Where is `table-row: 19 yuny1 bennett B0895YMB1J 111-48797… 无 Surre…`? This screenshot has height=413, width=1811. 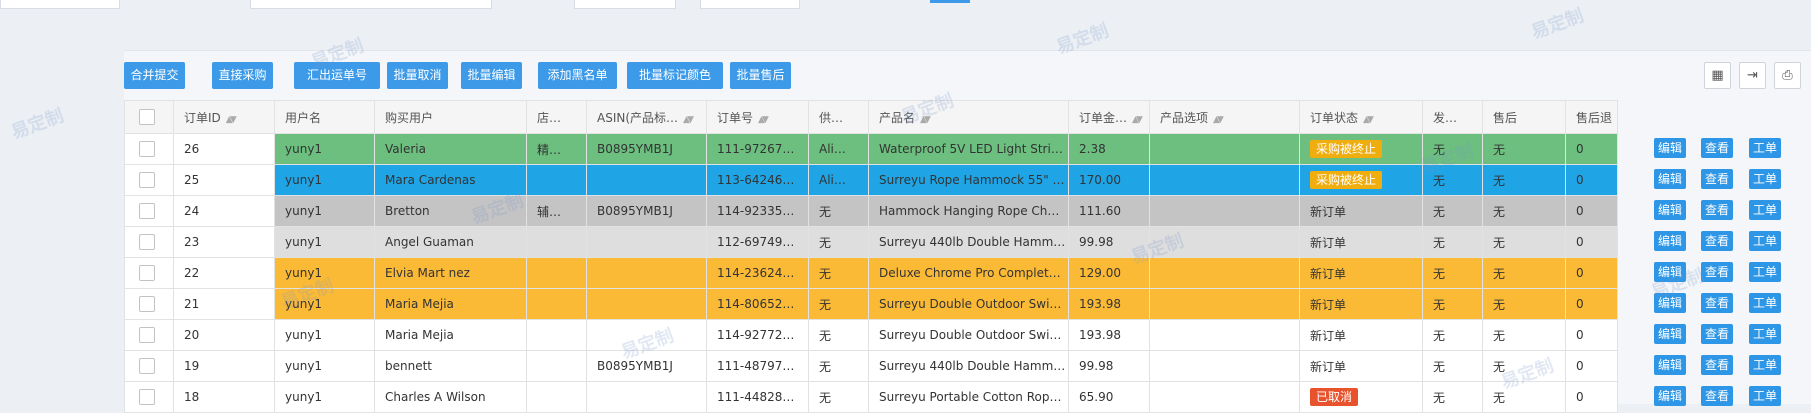 table-row: 19 yuny1 bennett B0895YMB1J 111-48797… 无 Surre… is located at coordinates (871, 366).